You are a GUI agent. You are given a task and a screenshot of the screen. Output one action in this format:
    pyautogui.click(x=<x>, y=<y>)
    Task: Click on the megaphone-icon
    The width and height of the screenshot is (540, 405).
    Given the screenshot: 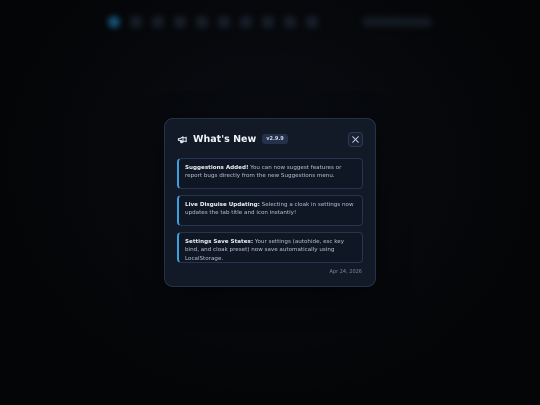 What is the action you would take?
    pyautogui.click(x=182, y=139)
    